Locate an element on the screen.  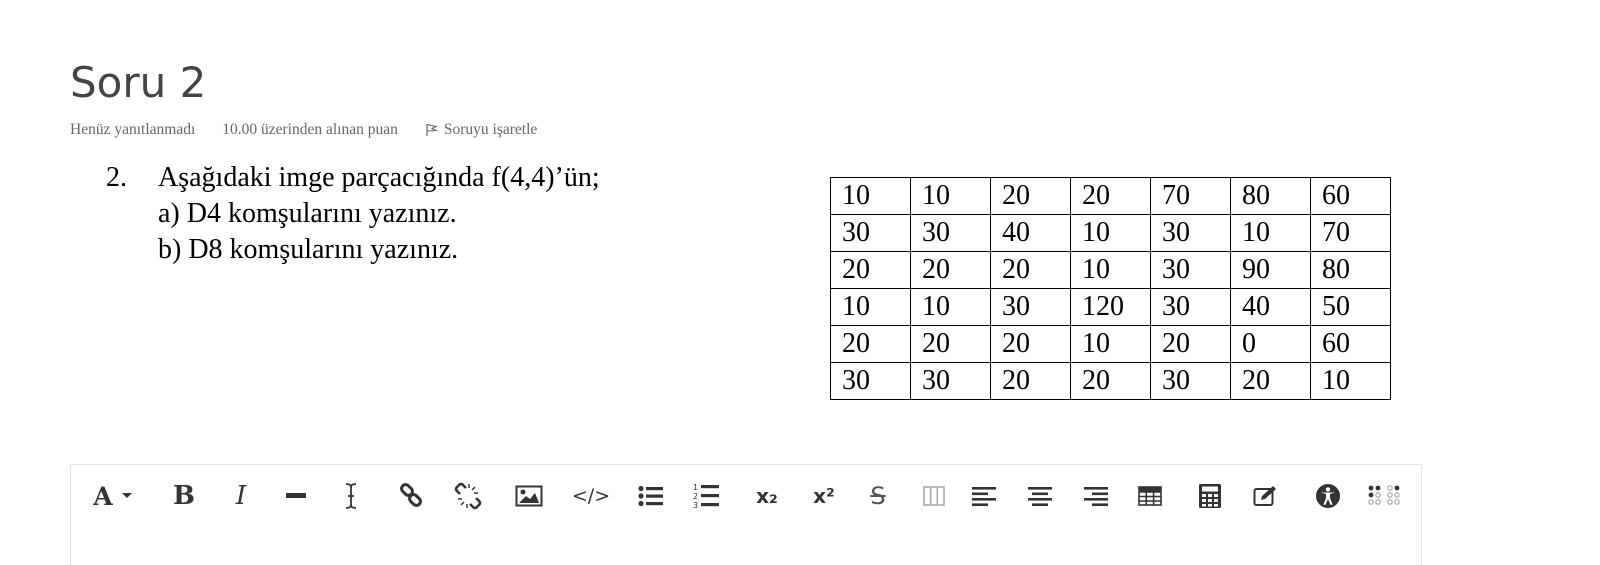
question-title: Soru 2 is located at coordinates (138, 82).